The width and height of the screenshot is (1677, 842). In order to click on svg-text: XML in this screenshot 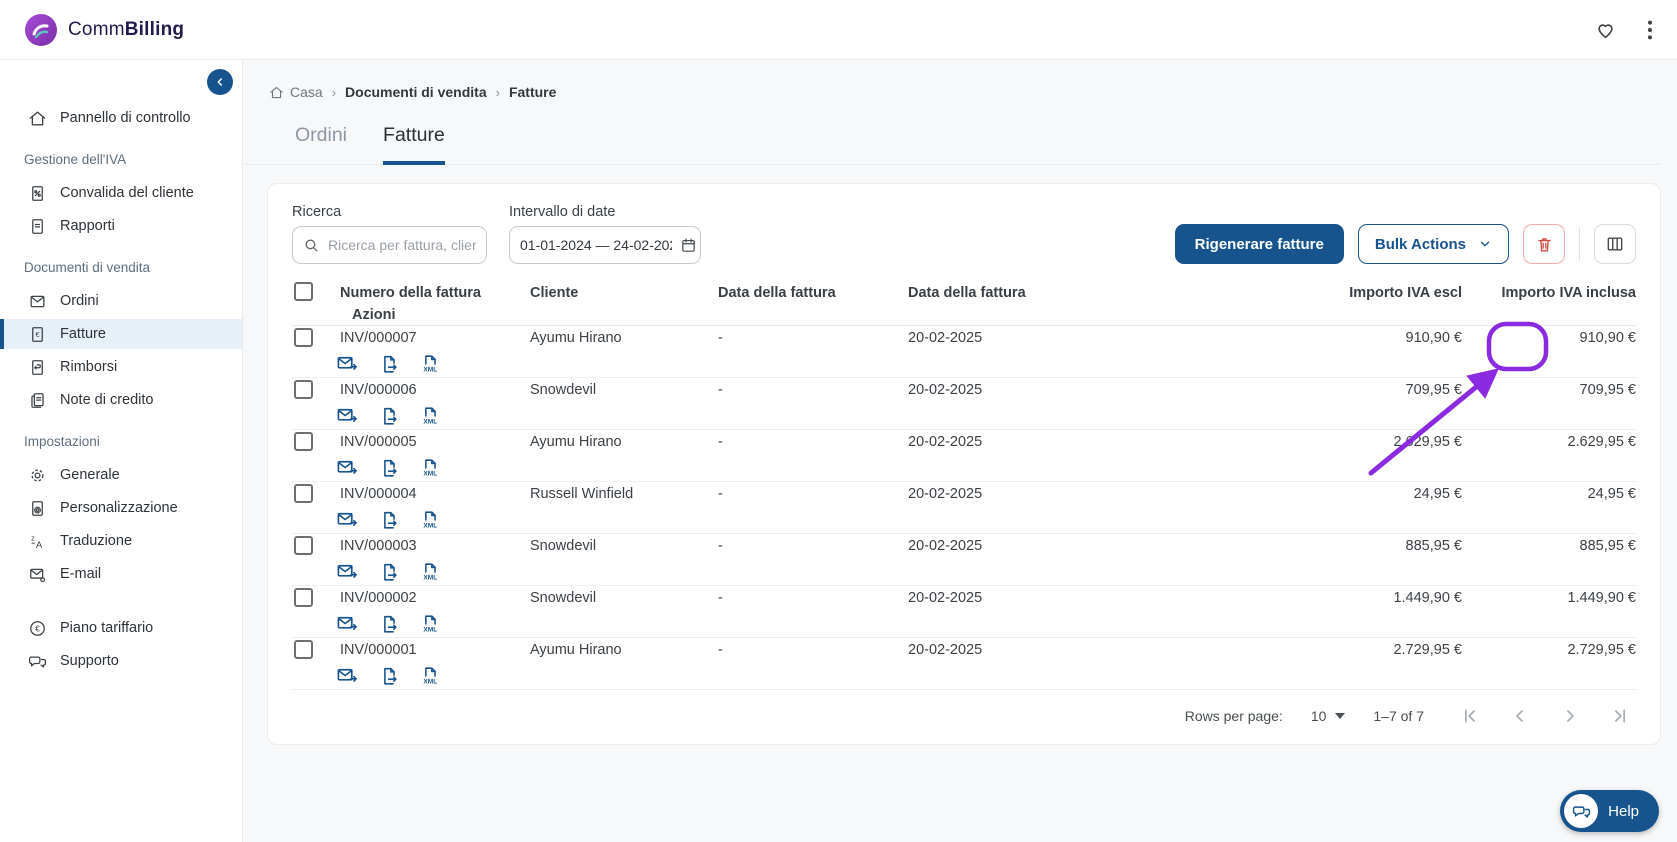, I will do `click(430, 629)`.